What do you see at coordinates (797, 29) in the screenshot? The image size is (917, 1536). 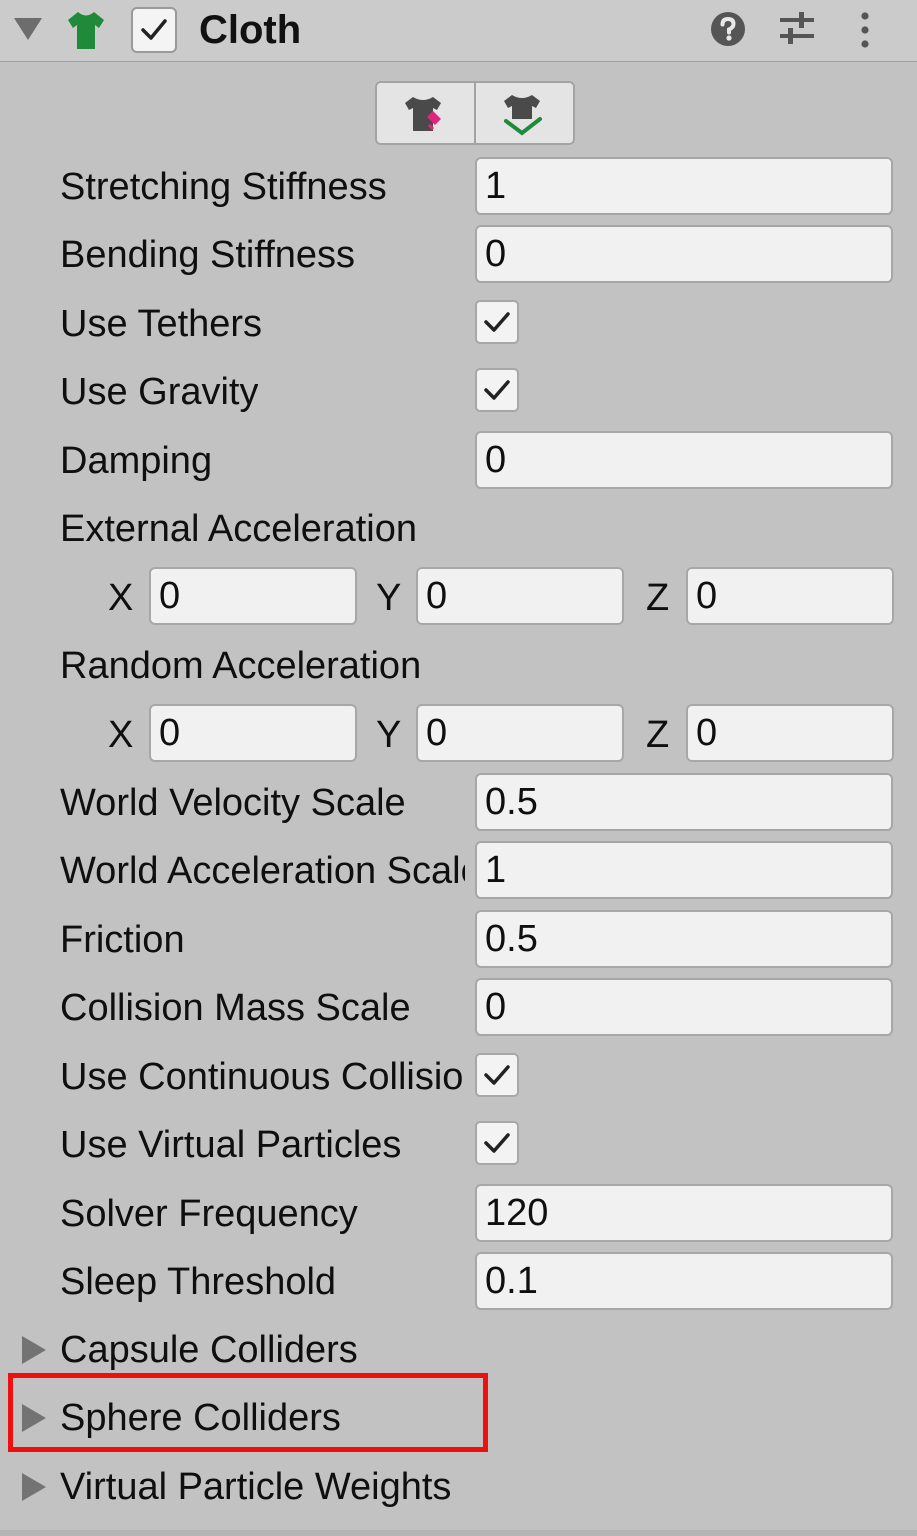 I see `sliders-icon` at bounding box center [797, 29].